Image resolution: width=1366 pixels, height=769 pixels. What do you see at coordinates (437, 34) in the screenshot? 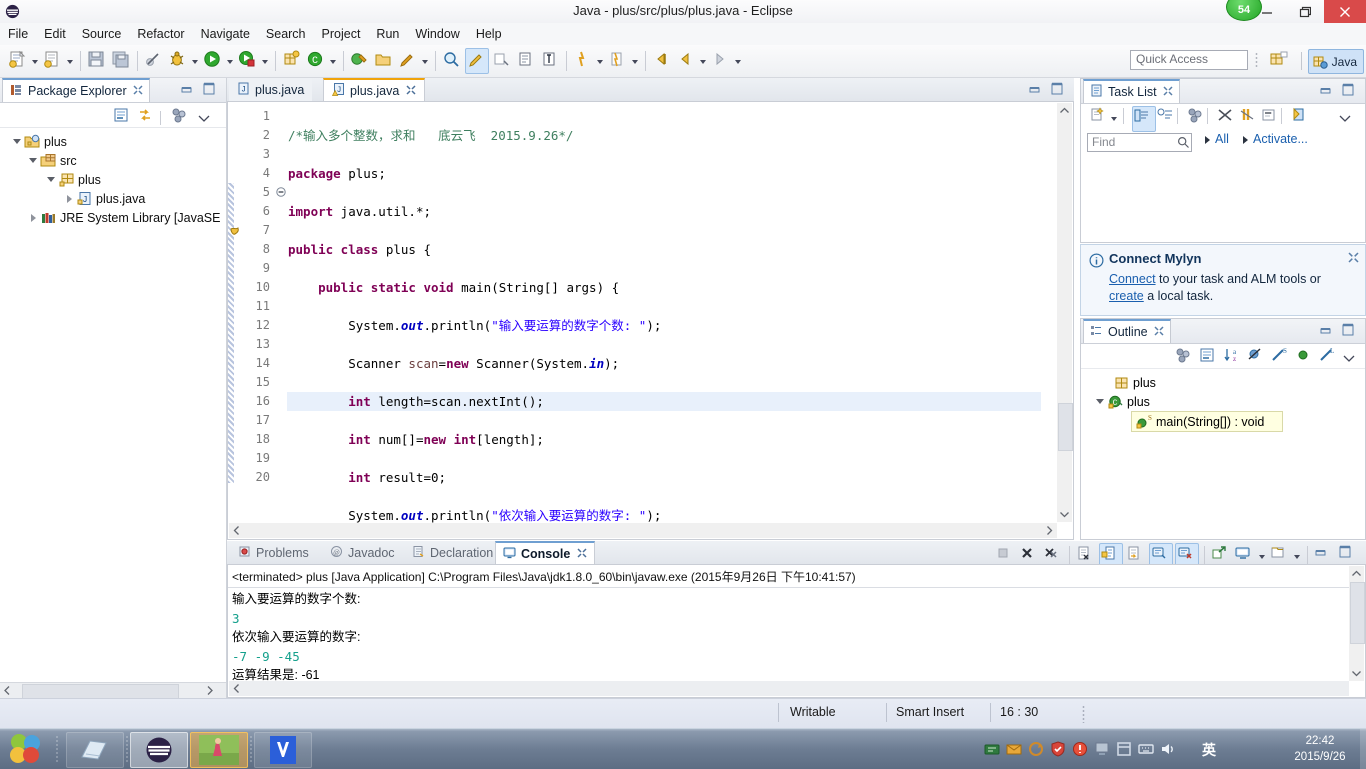
I see `menu-item-window: Window` at bounding box center [437, 34].